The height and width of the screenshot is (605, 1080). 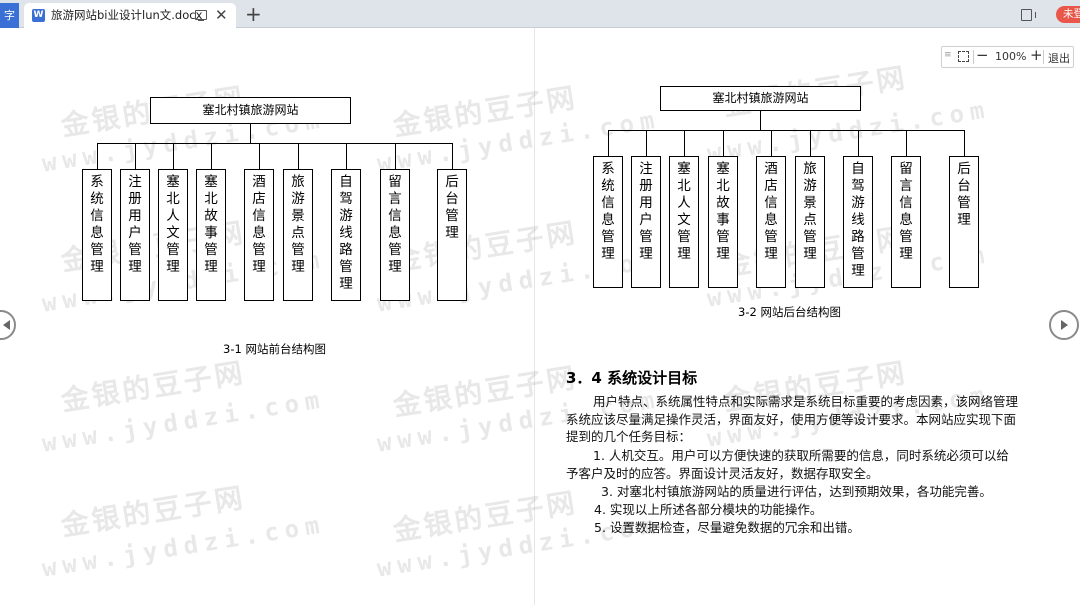 What do you see at coordinates (727, 527) in the screenshot?
I see `list-item: 5. 设置数据检查，尽量避免数据的冗余和出错。` at bounding box center [727, 527].